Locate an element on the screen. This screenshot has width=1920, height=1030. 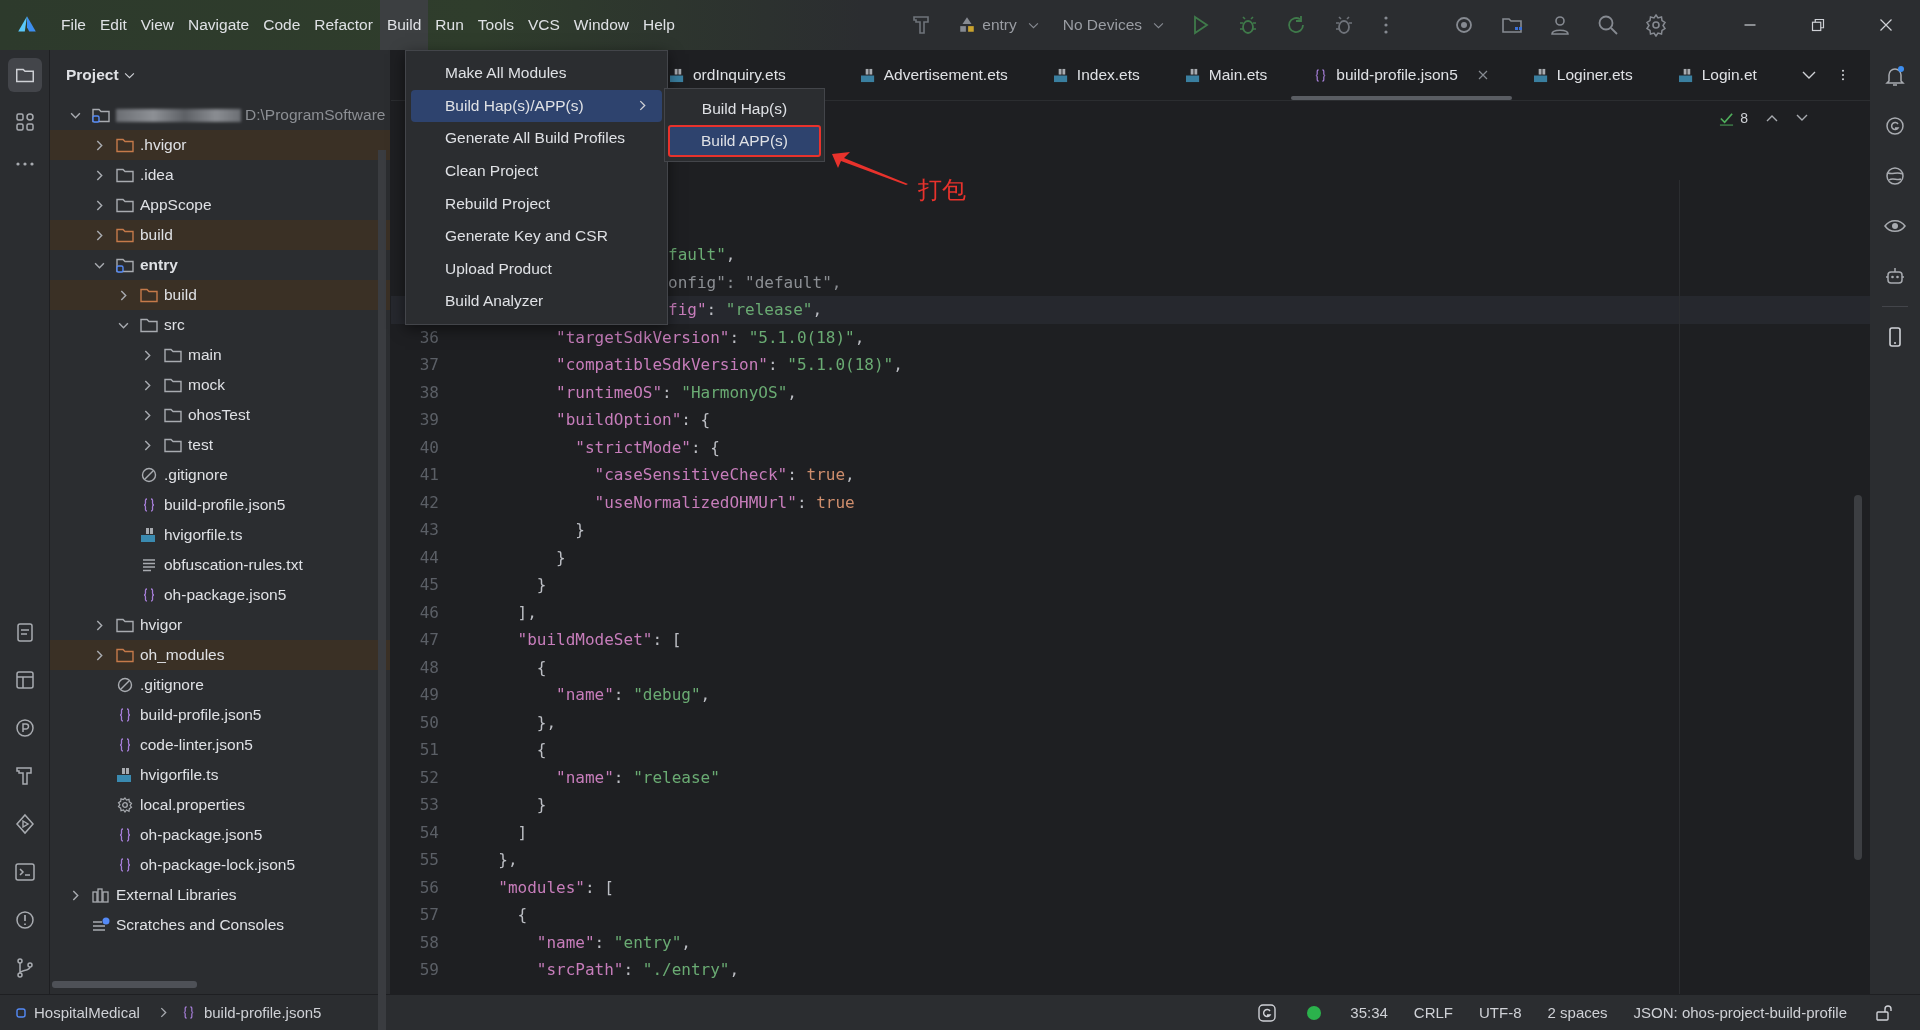
menu-item: Generate Key and CSR is located at coordinates (536, 236).